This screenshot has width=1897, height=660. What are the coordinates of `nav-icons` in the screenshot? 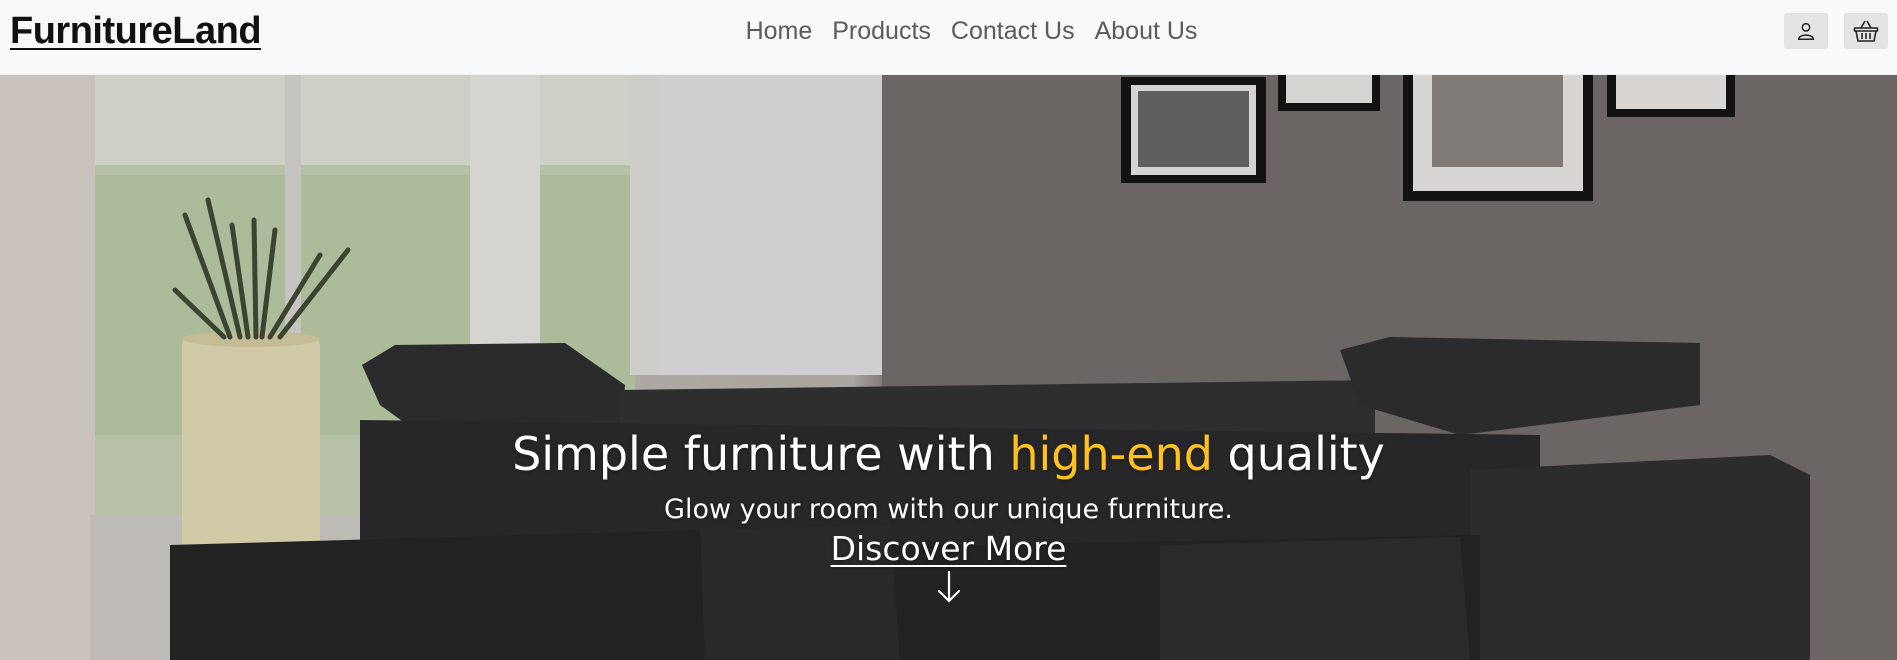 It's located at (1836, 31).